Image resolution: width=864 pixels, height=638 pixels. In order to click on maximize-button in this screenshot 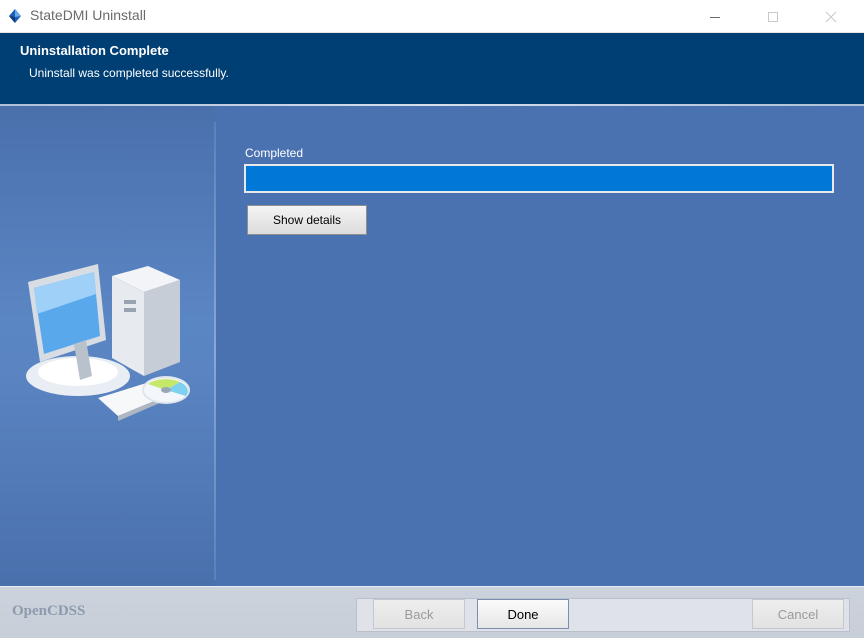, I will do `click(773, 16)`.